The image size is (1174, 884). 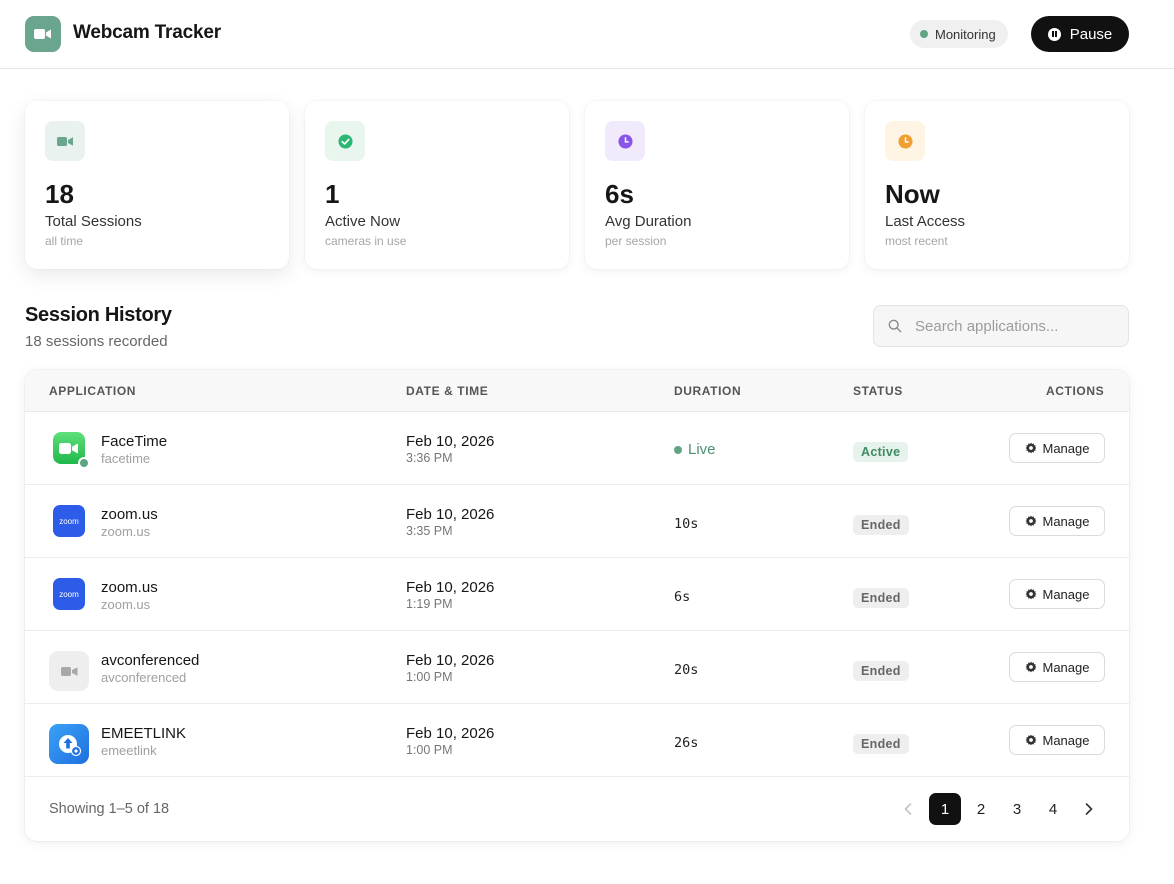 What do you see at coordinates (59, 194) in the screenshot?
I see `stat-value: 18` at bounding box center [59, 194].